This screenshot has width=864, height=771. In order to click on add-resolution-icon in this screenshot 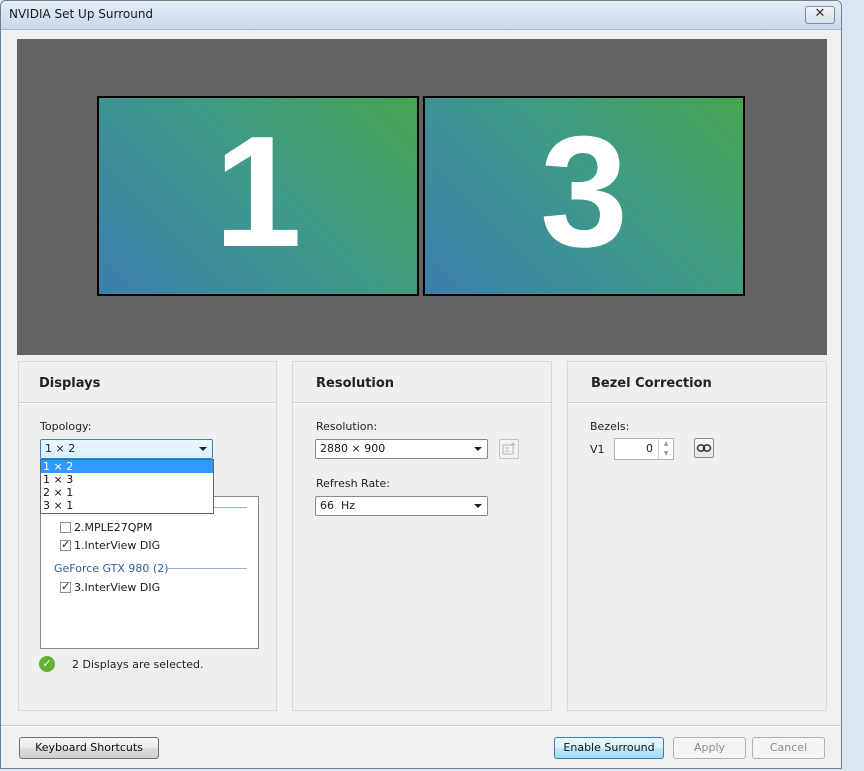, I will do `click(509, 448)`.